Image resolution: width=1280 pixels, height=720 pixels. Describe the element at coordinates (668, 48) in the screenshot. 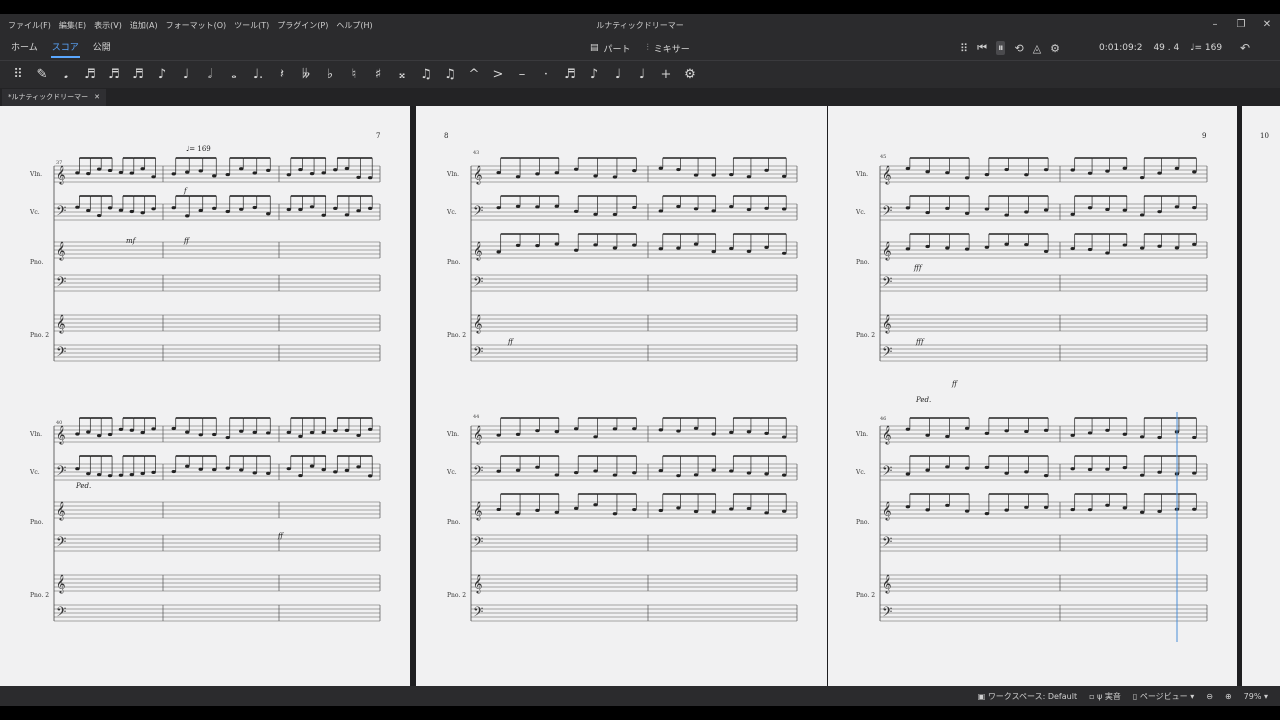

I see `mixer-button: ⫶ ミキサー` at that location.